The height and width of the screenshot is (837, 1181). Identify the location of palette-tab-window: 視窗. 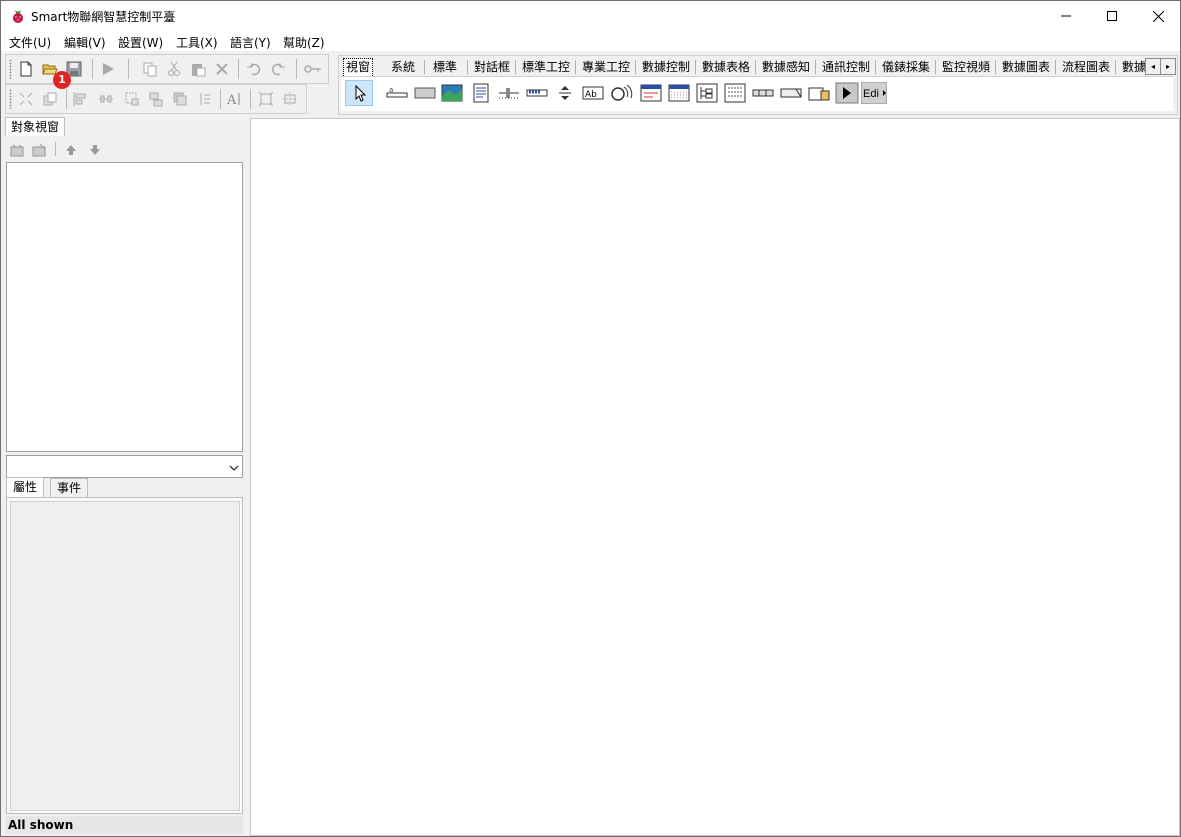
(358, 67).